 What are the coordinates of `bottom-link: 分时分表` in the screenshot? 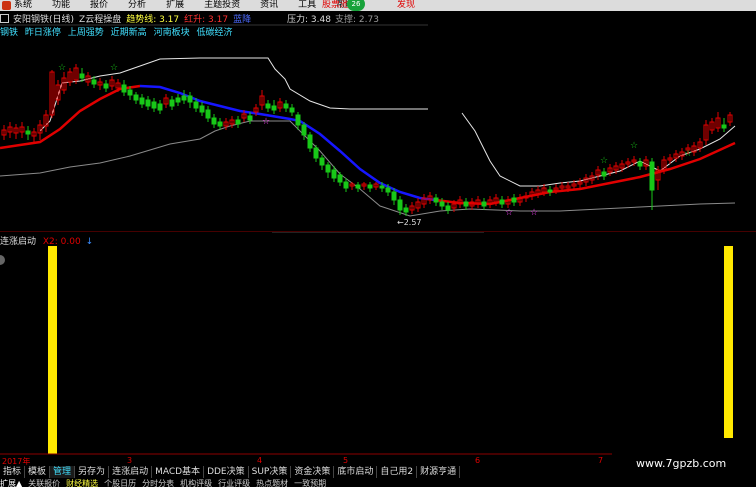 It's located at (158, 482).